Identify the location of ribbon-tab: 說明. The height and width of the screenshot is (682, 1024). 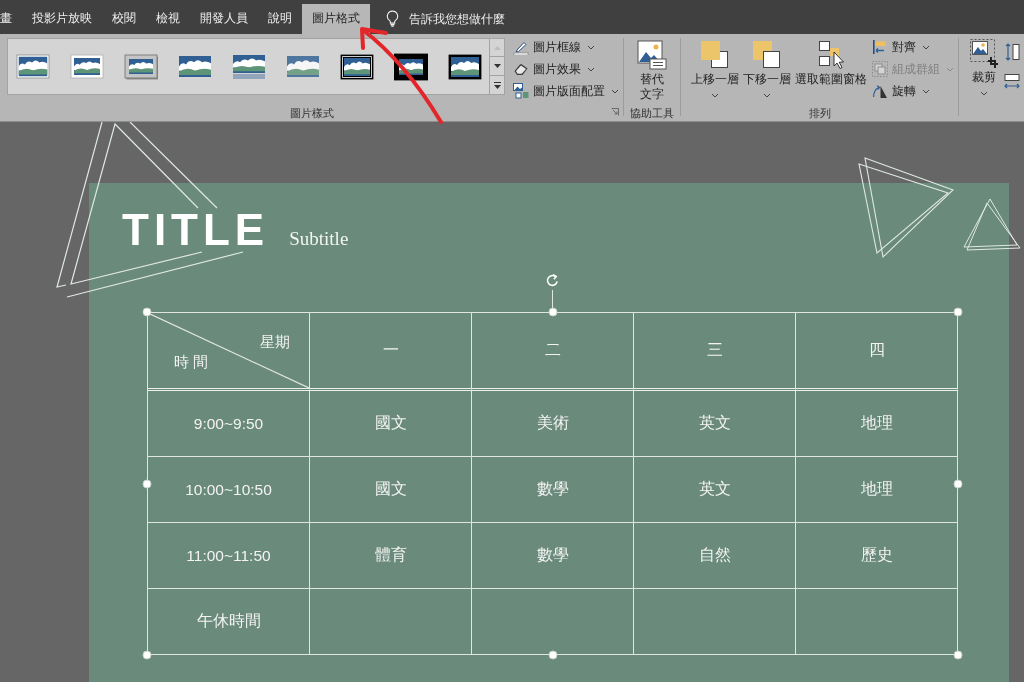
(280, 19).